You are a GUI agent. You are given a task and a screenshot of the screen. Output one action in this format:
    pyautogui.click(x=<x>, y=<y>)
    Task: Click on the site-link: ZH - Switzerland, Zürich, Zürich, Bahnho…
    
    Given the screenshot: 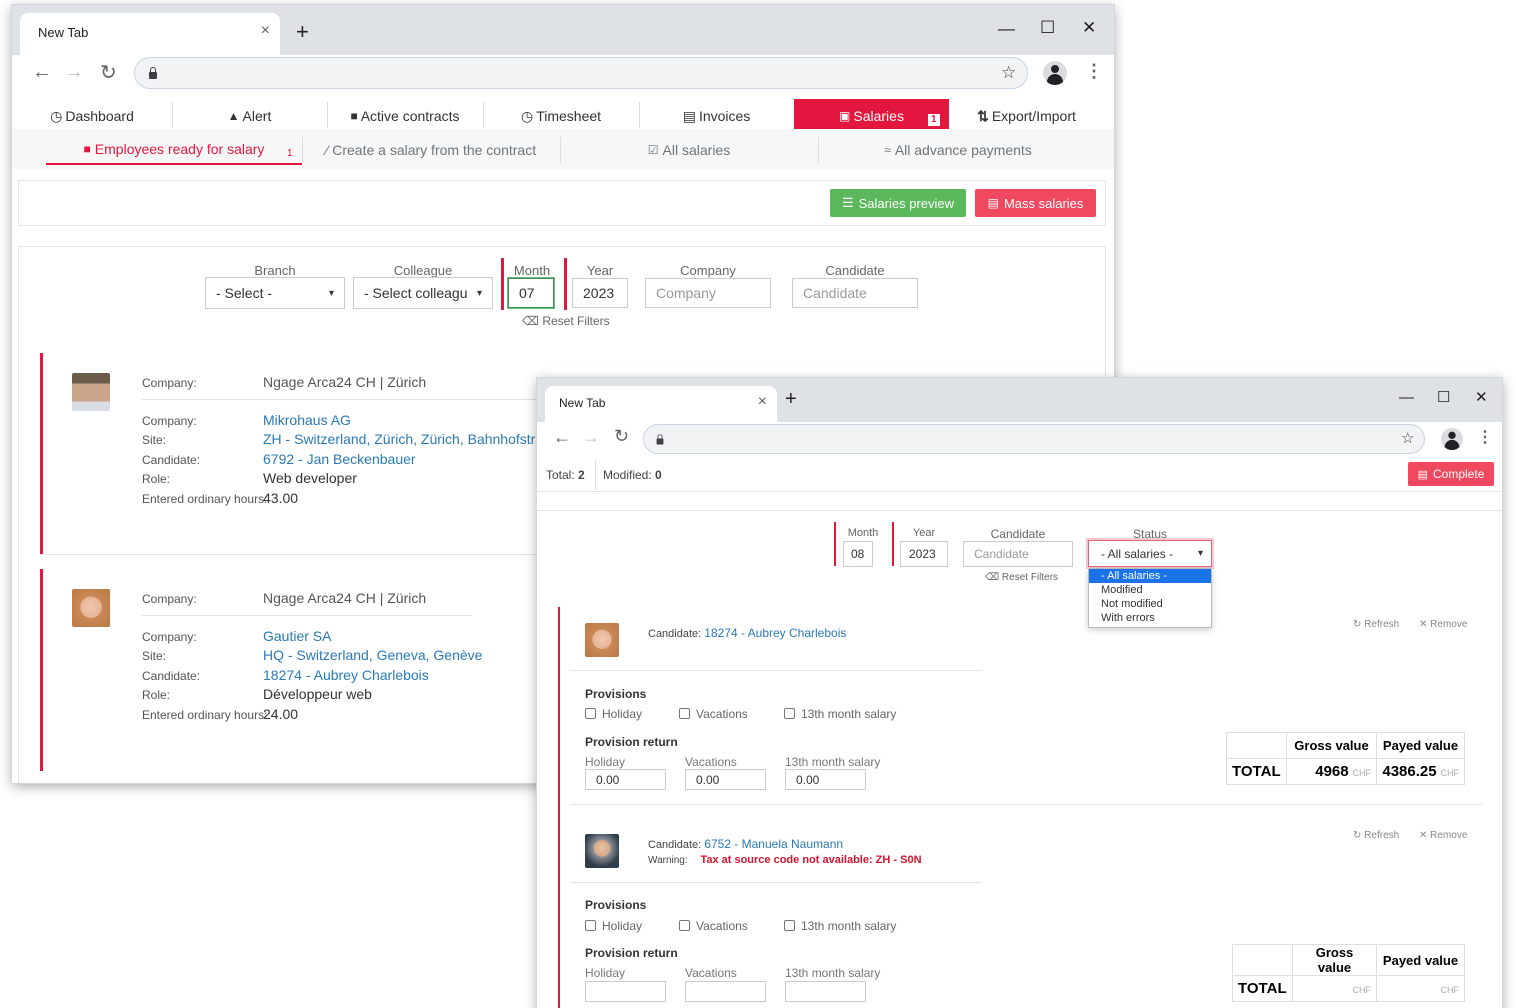 What is the action you would take?
    pyautogui.click(x=410, y=439)
    